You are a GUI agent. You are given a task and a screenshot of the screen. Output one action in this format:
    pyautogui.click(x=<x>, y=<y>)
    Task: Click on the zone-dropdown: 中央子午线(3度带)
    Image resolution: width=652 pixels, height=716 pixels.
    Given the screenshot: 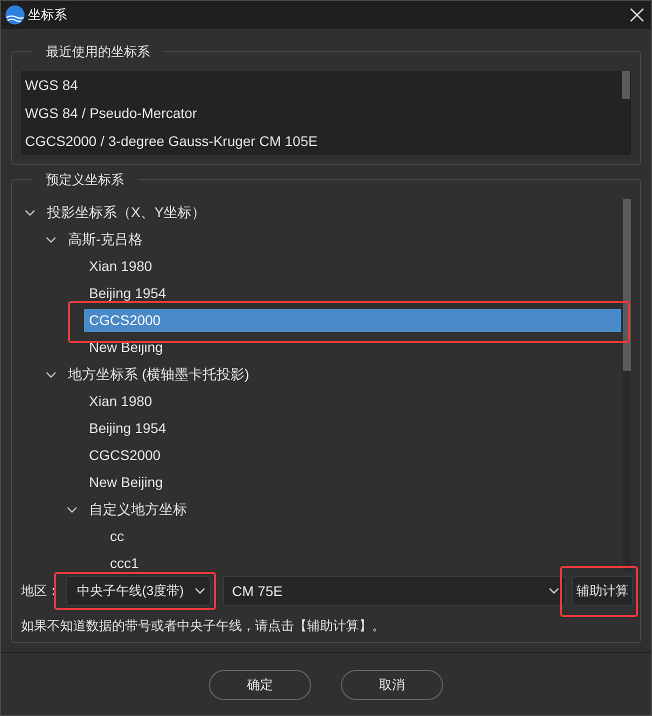 What is the action you would take?
    pyautogui.click(x=138, y=591)
    